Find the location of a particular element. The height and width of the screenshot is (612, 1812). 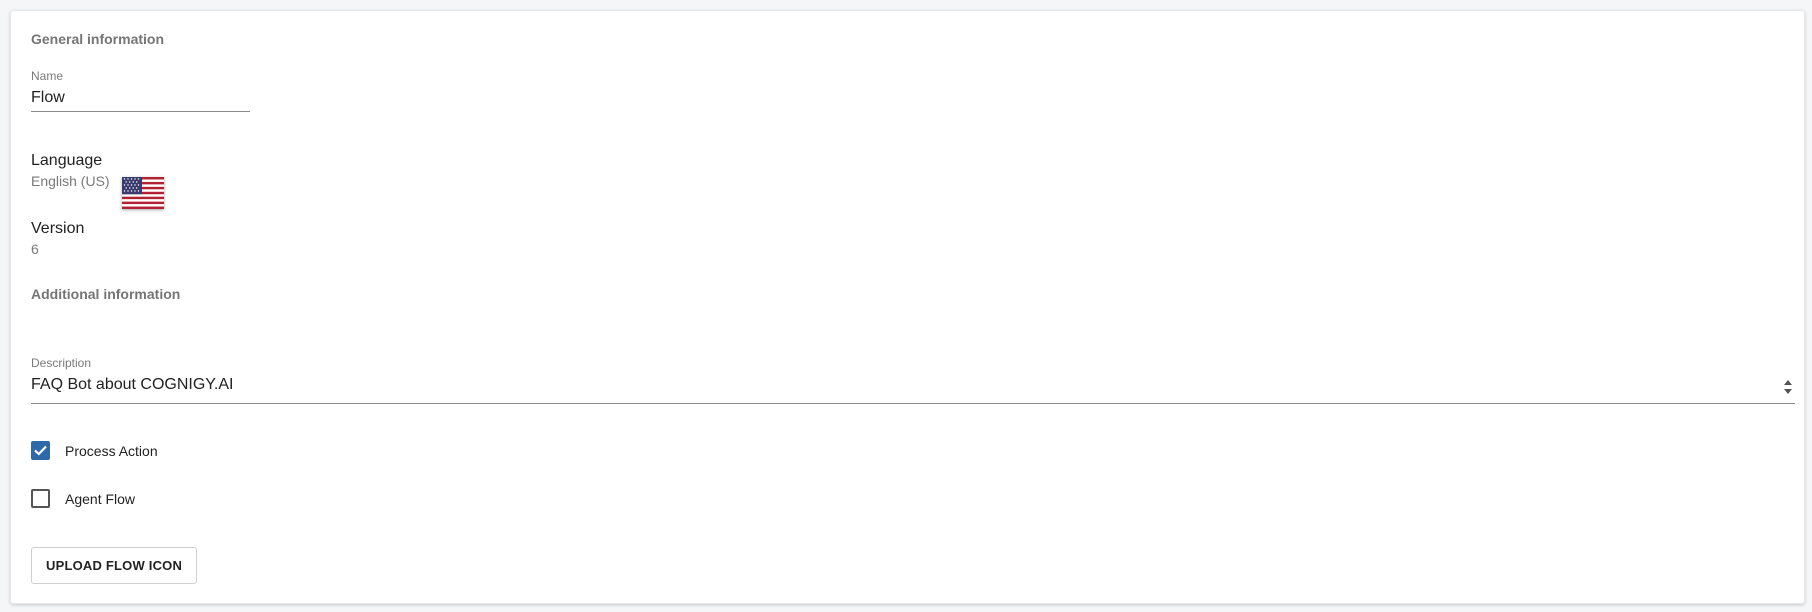

agent-flow-checkbox-row: Agent Flow is located at coordinates (83, 498).